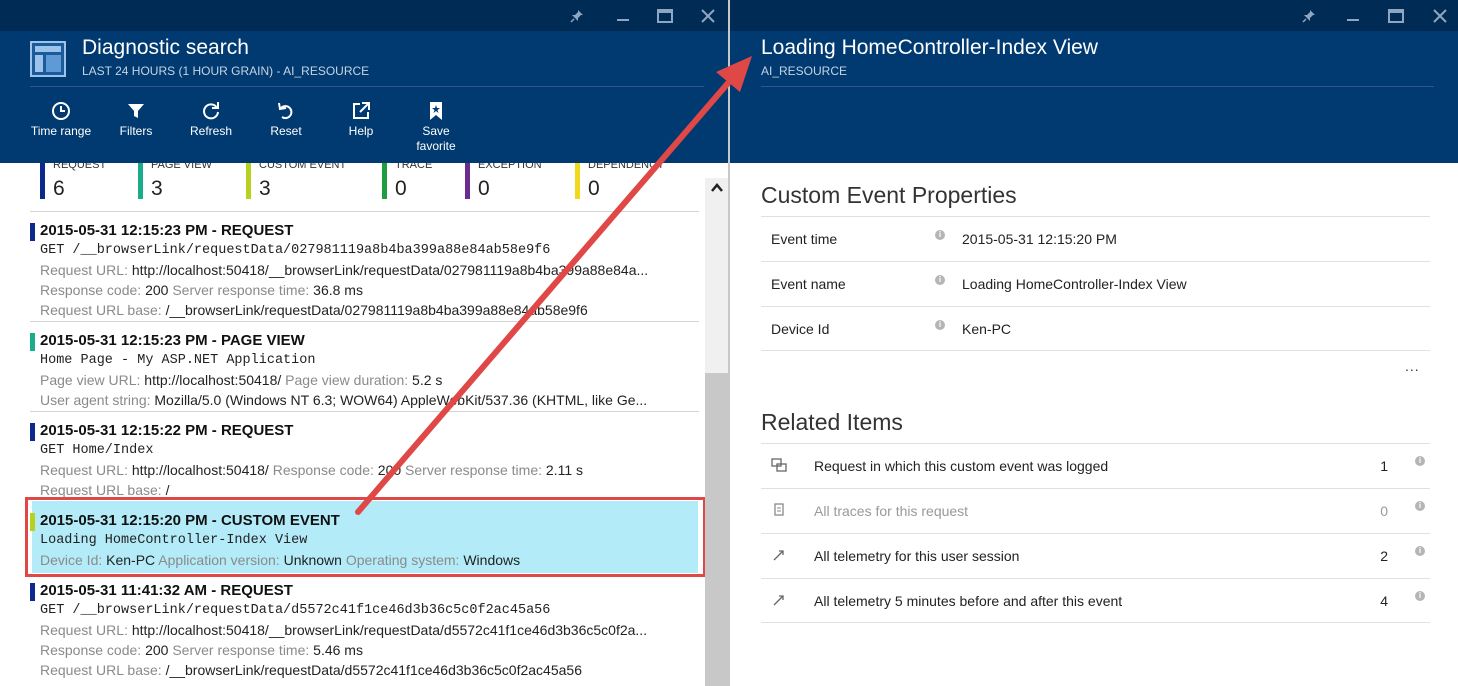  I want to click on result-value: 5.2 s, so click(427, 380).